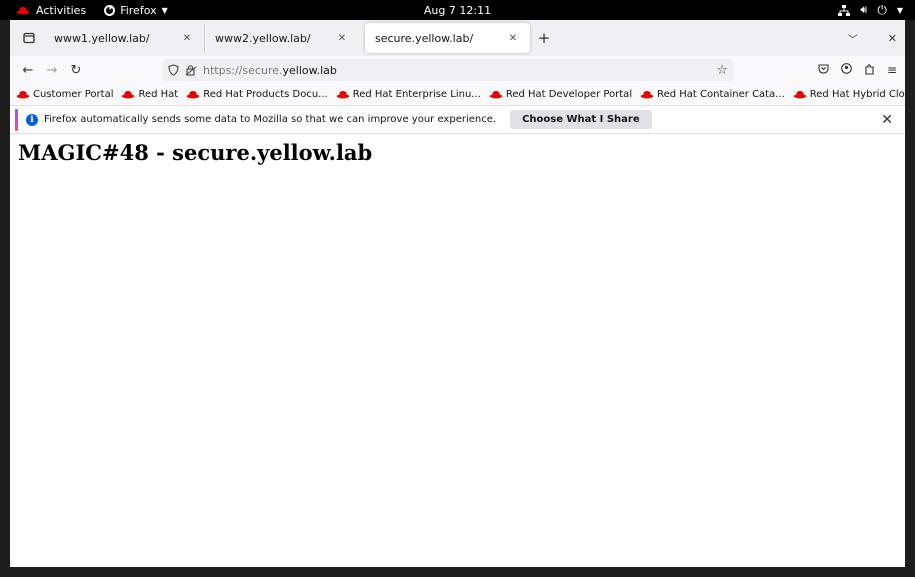 The height and width of the screenshot is (577, 915). I want to click on pocket-icon, so click(823, 70).